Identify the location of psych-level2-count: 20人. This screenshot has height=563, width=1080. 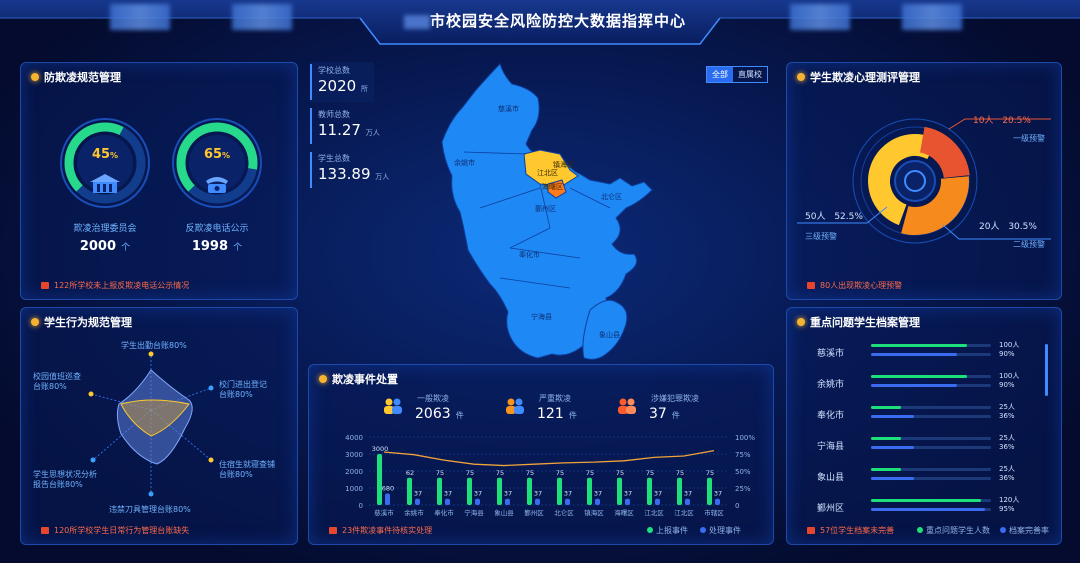
(989, 227).